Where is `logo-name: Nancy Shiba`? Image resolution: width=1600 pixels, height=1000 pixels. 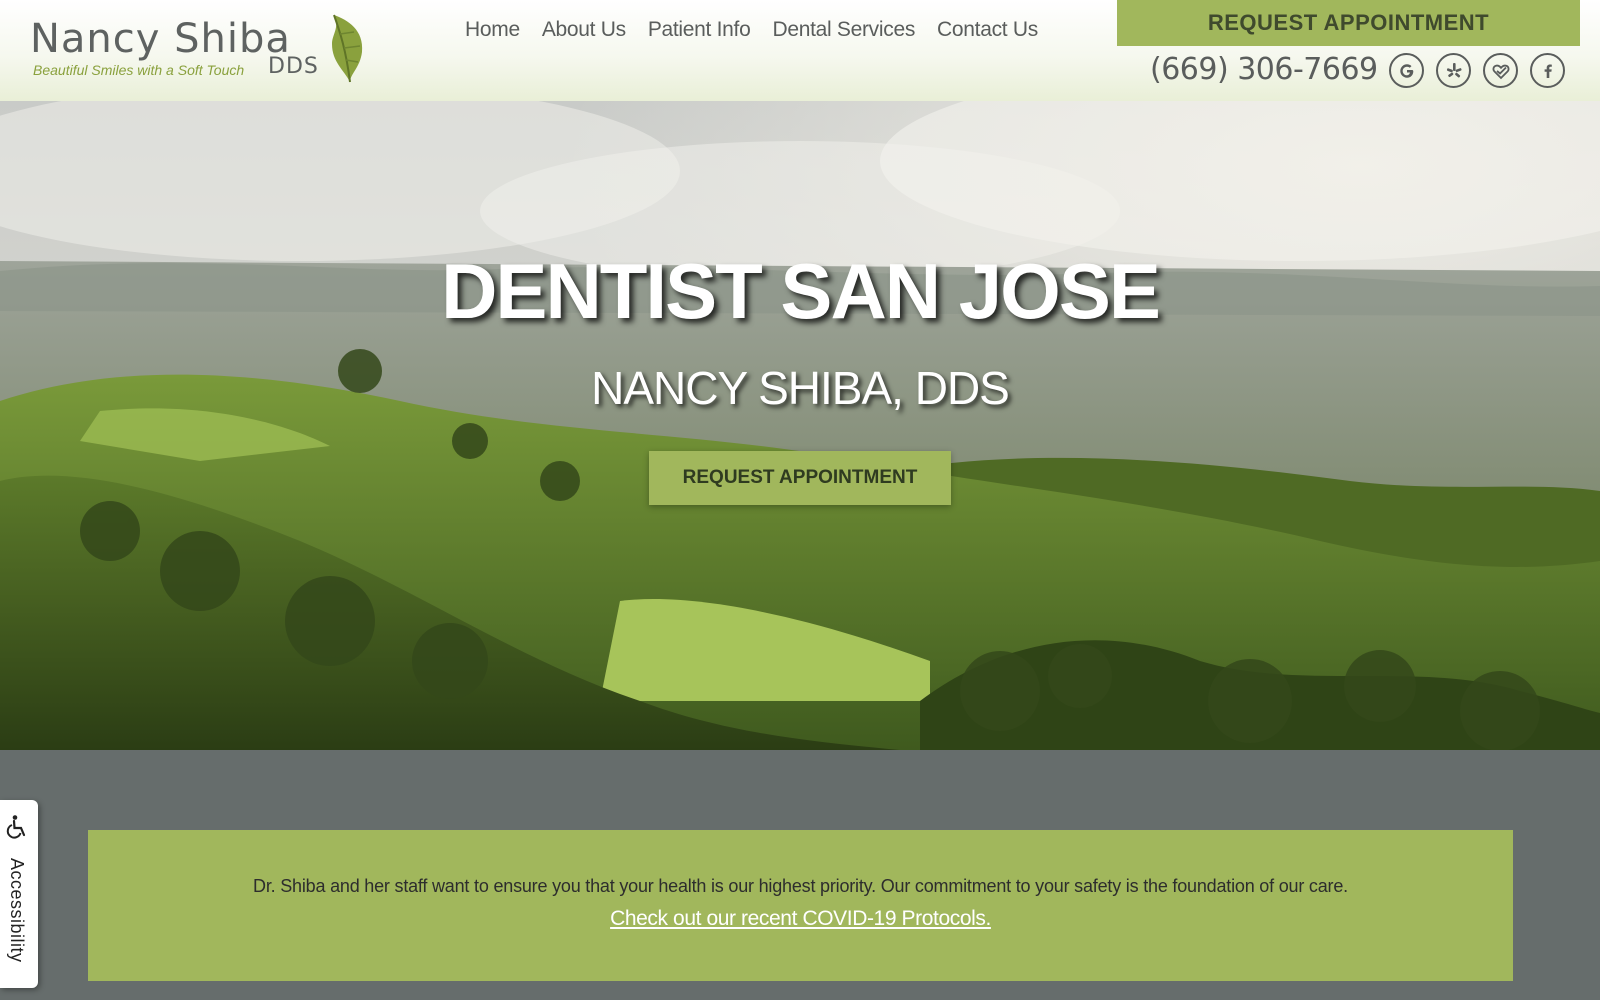
logo-name: Nancy Shiba is located at coordinates (160, 39).